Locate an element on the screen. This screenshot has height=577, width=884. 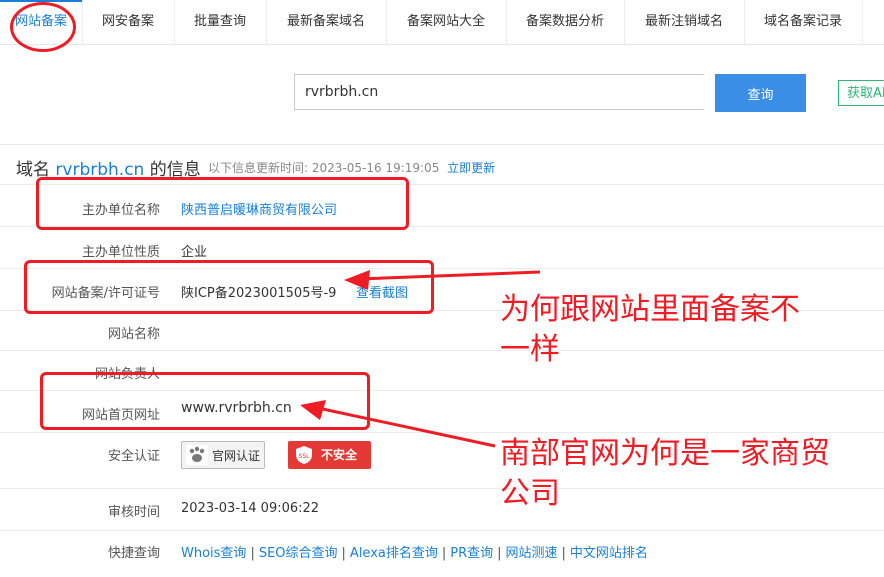
annotation-note-homepage: 南部官网为何是一家商贸 公司 is located at coordinates (665, 474).